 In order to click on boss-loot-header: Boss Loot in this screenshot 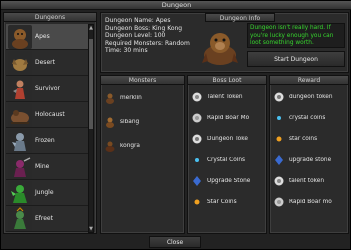, I will do `click(227, 80)`.